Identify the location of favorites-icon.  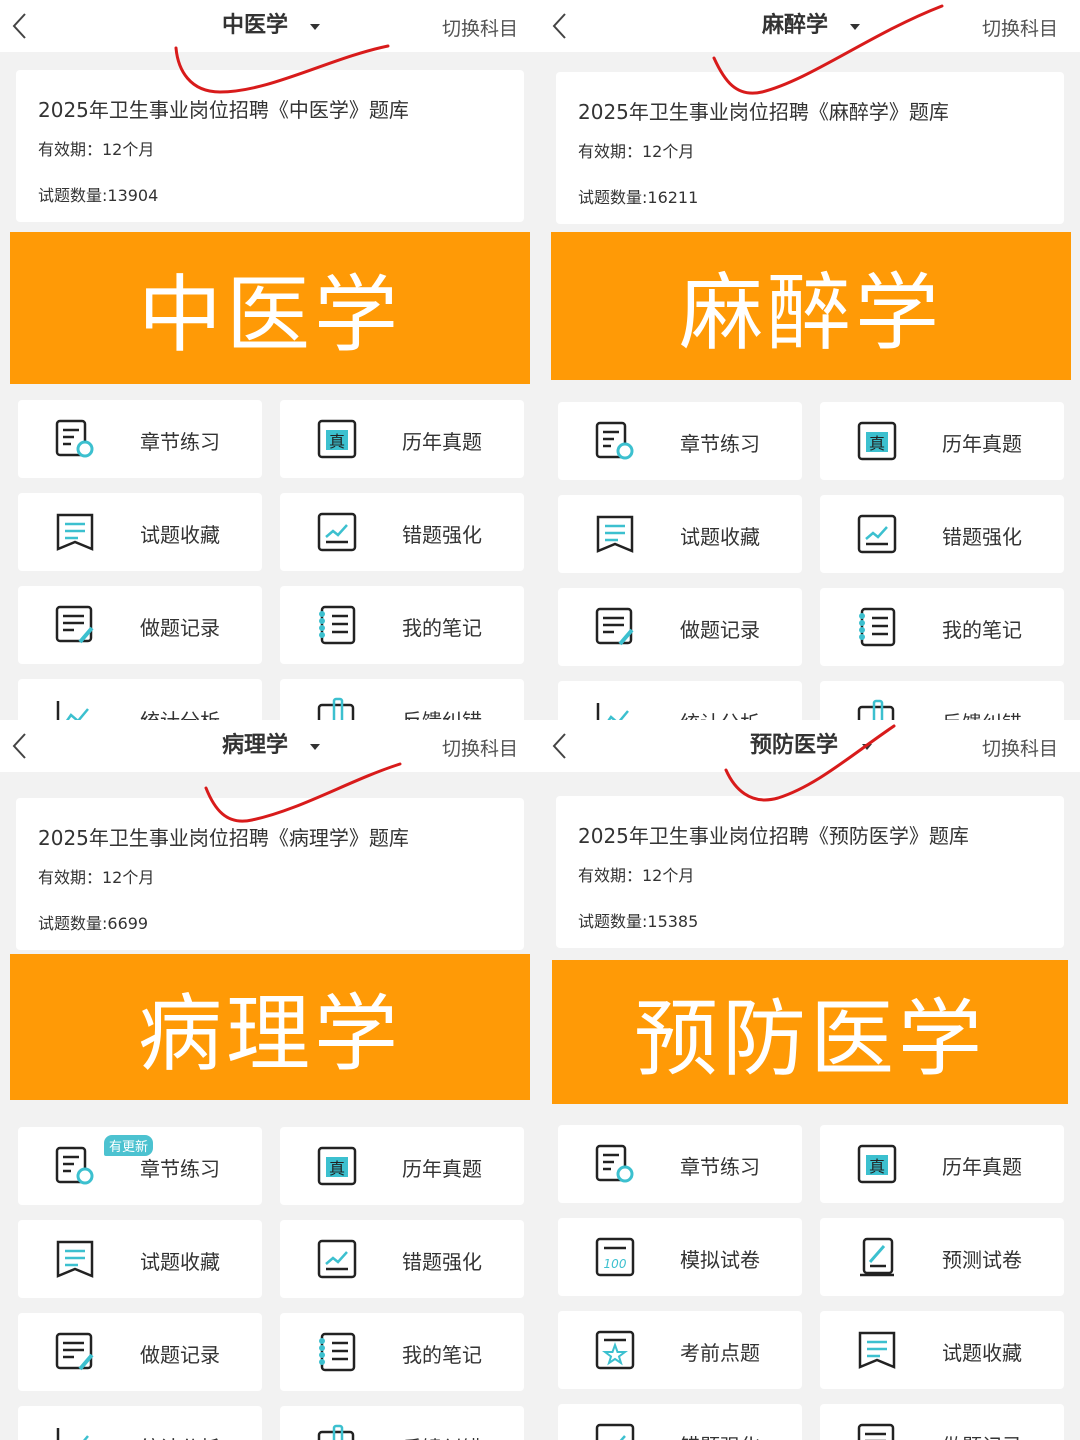
(75, 1259).